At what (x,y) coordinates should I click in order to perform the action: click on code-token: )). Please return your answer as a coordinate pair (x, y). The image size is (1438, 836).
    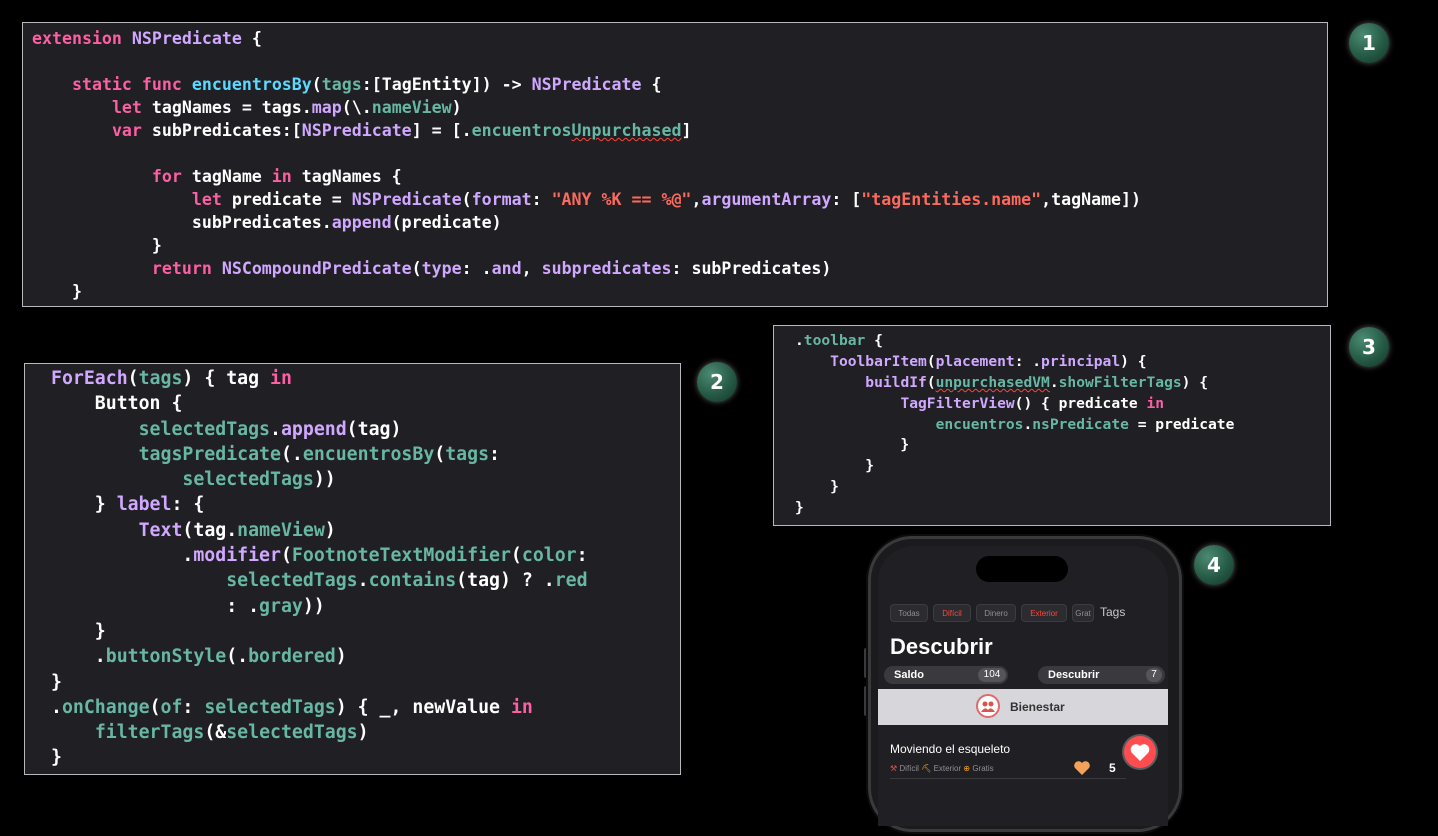
    Looking at the image, I should click on (324, 480).